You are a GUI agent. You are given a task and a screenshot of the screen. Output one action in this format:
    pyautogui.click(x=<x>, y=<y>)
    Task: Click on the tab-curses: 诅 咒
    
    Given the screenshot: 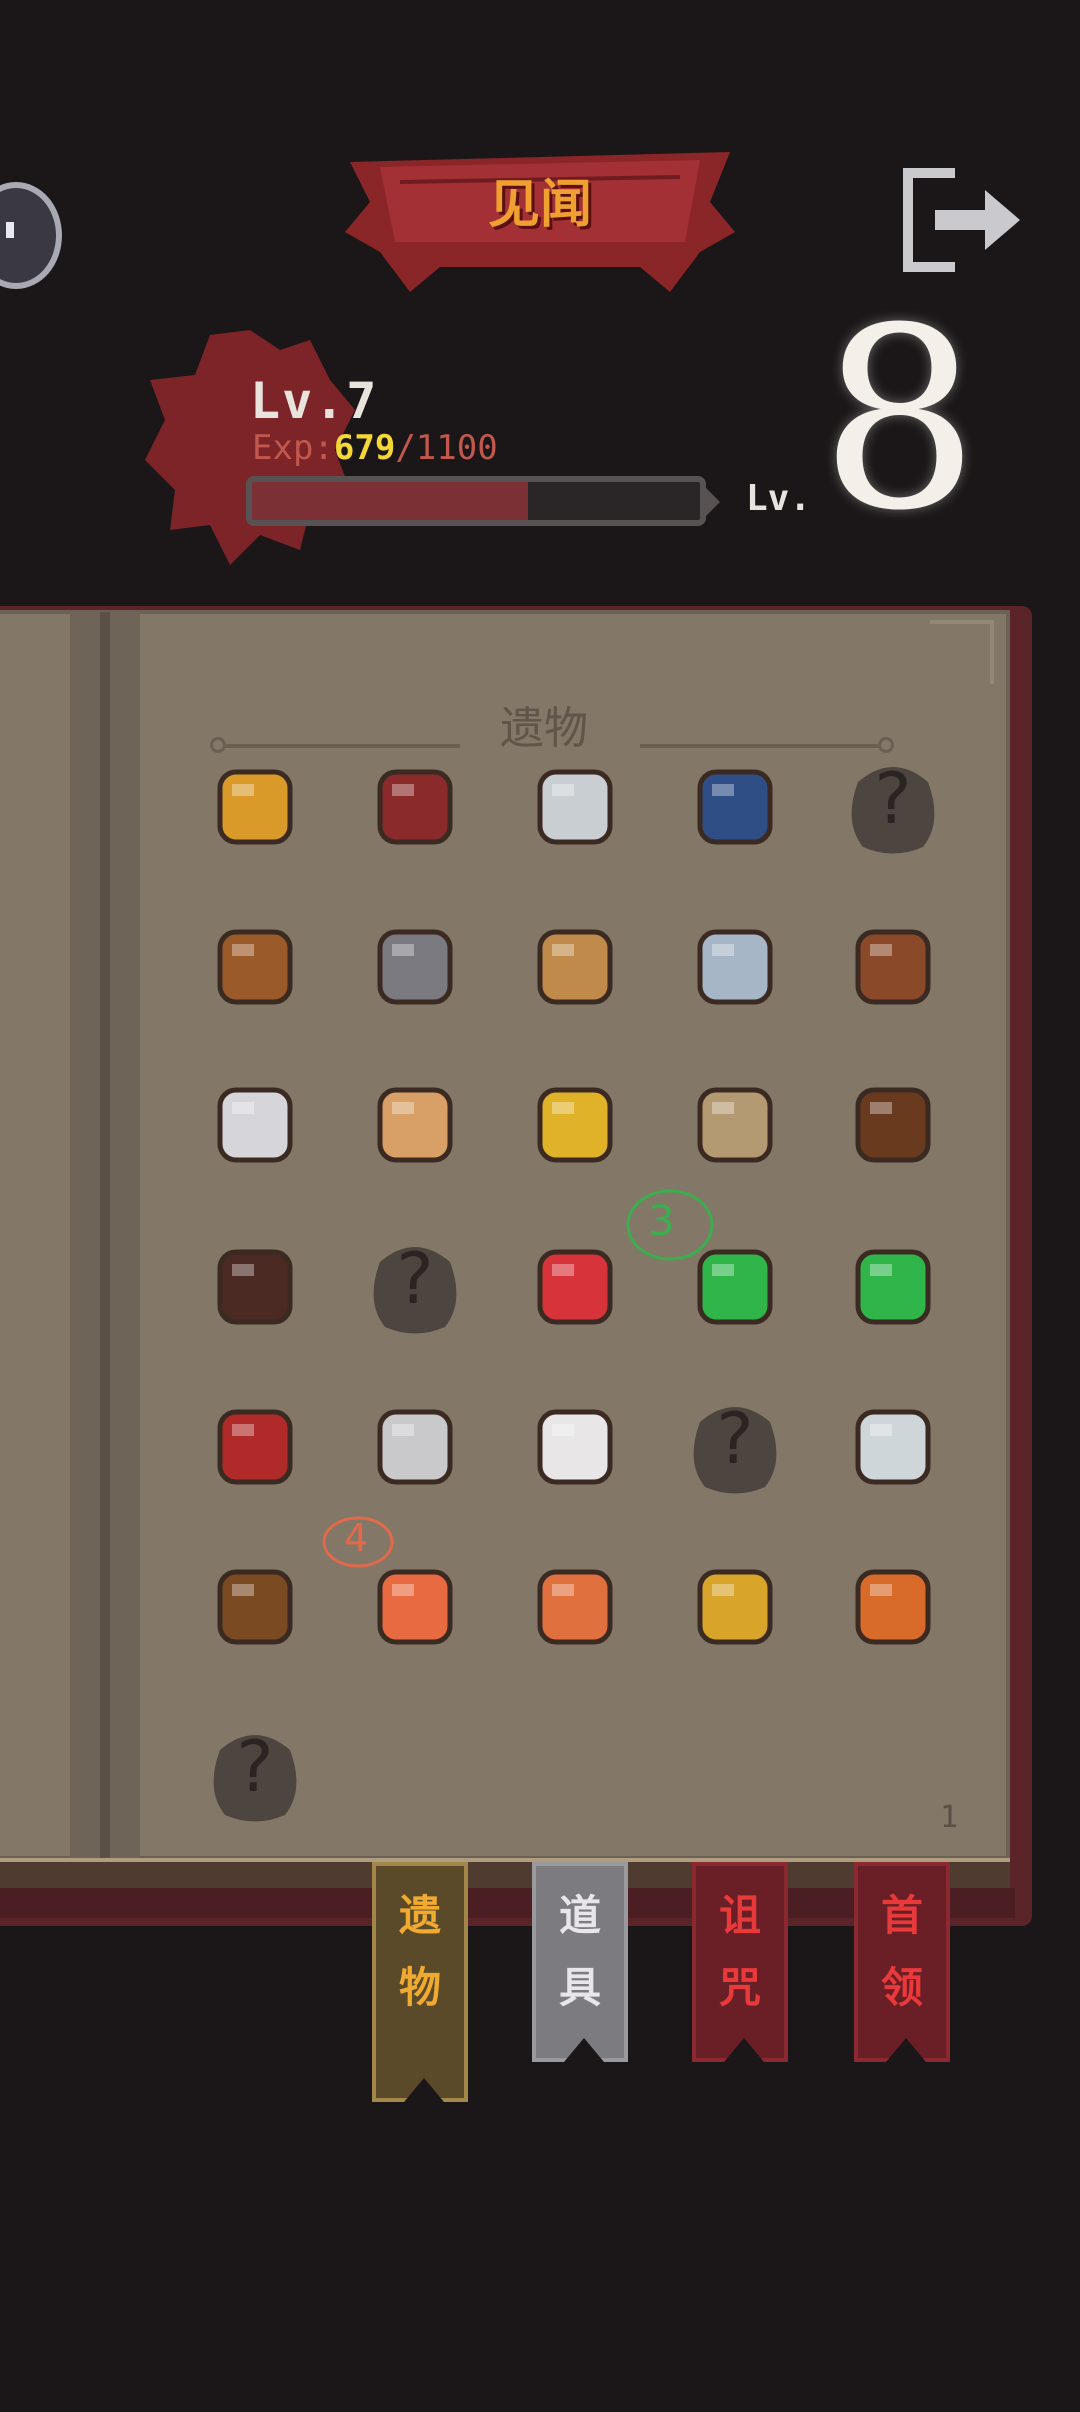 What is the action you would take?
    pyautogui.click(x=740, y=1962)
    